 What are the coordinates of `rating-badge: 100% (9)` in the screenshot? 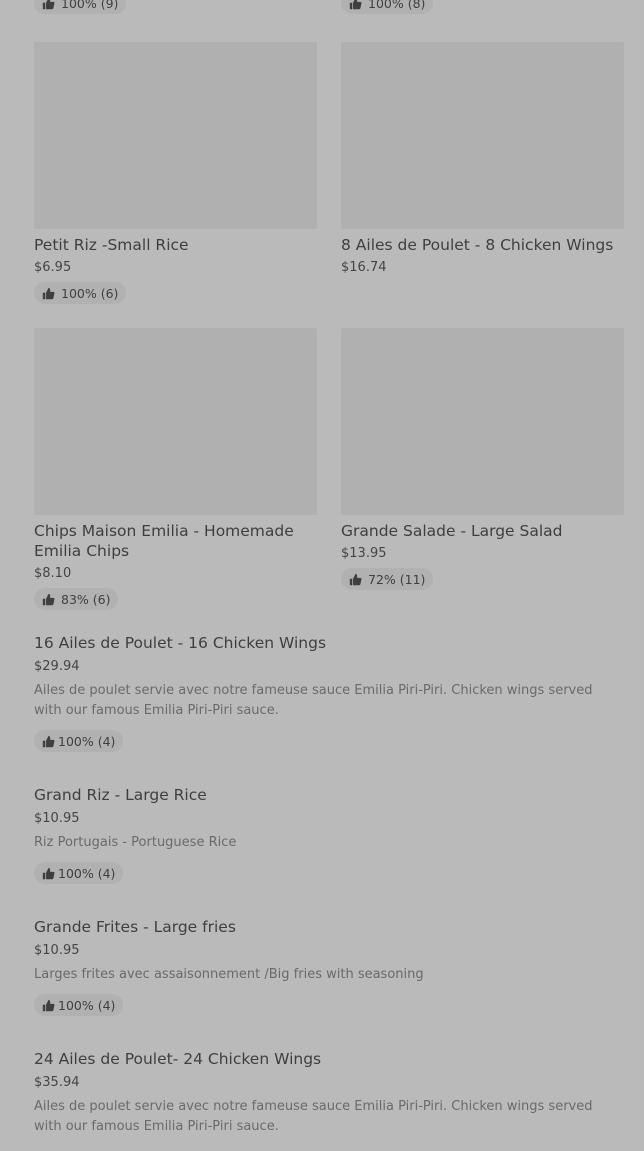 It's located at (80, 7).